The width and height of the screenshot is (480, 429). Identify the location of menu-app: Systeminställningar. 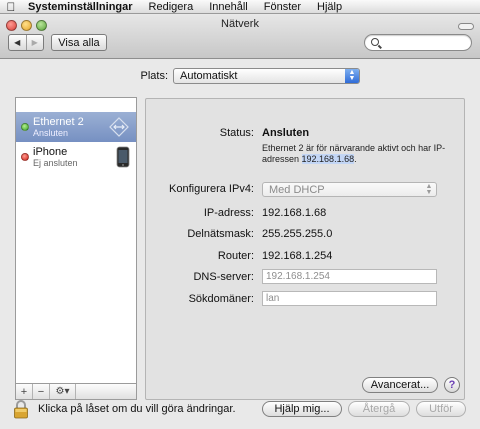
(81, 7).